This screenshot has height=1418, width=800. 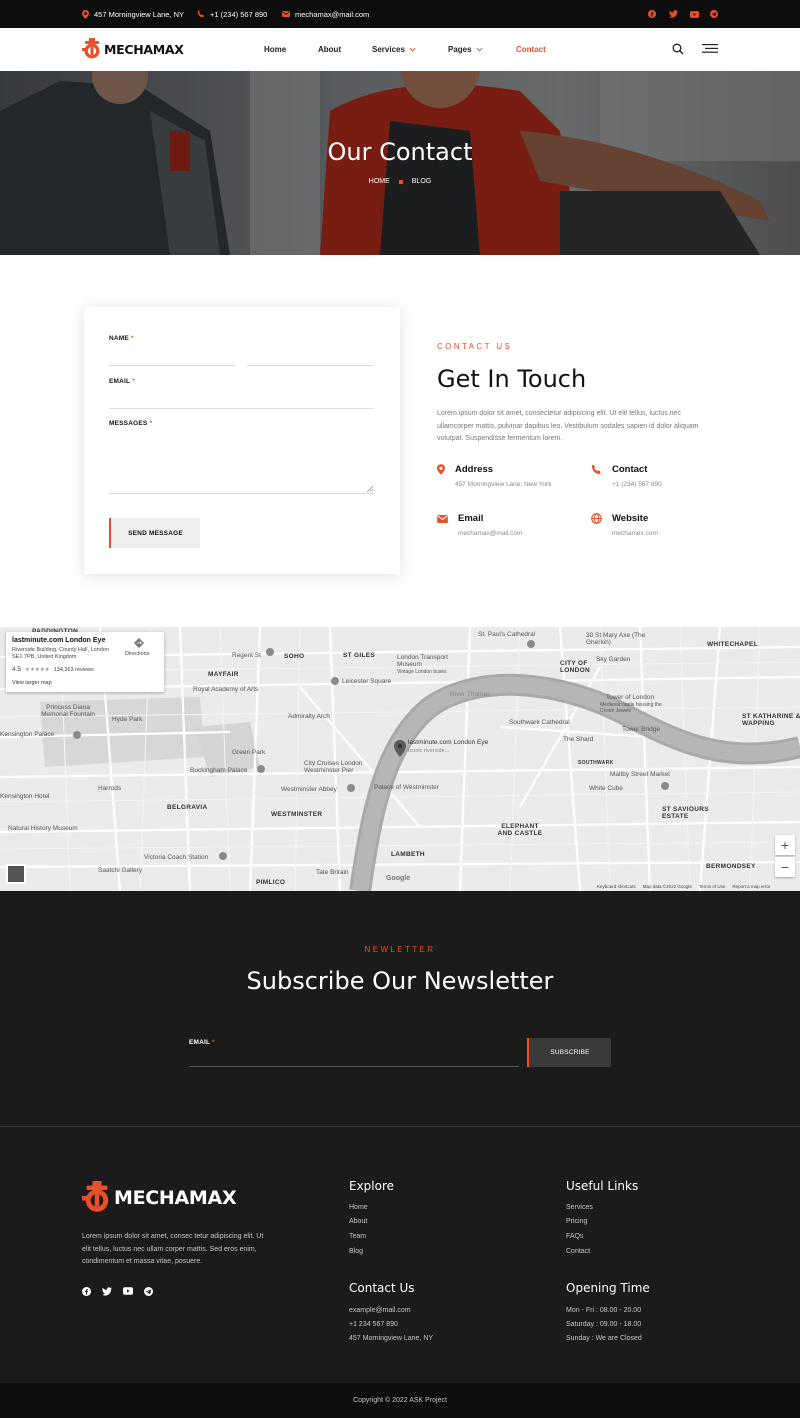 I want to click on footer-link-team: Team, so click(x=357, y=1236).